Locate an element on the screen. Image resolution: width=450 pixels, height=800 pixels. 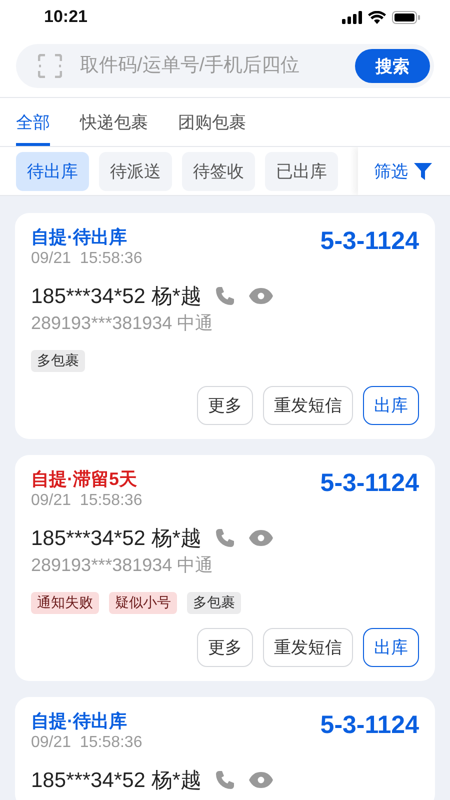
wifi-icon is located at coordinates (377, 17).